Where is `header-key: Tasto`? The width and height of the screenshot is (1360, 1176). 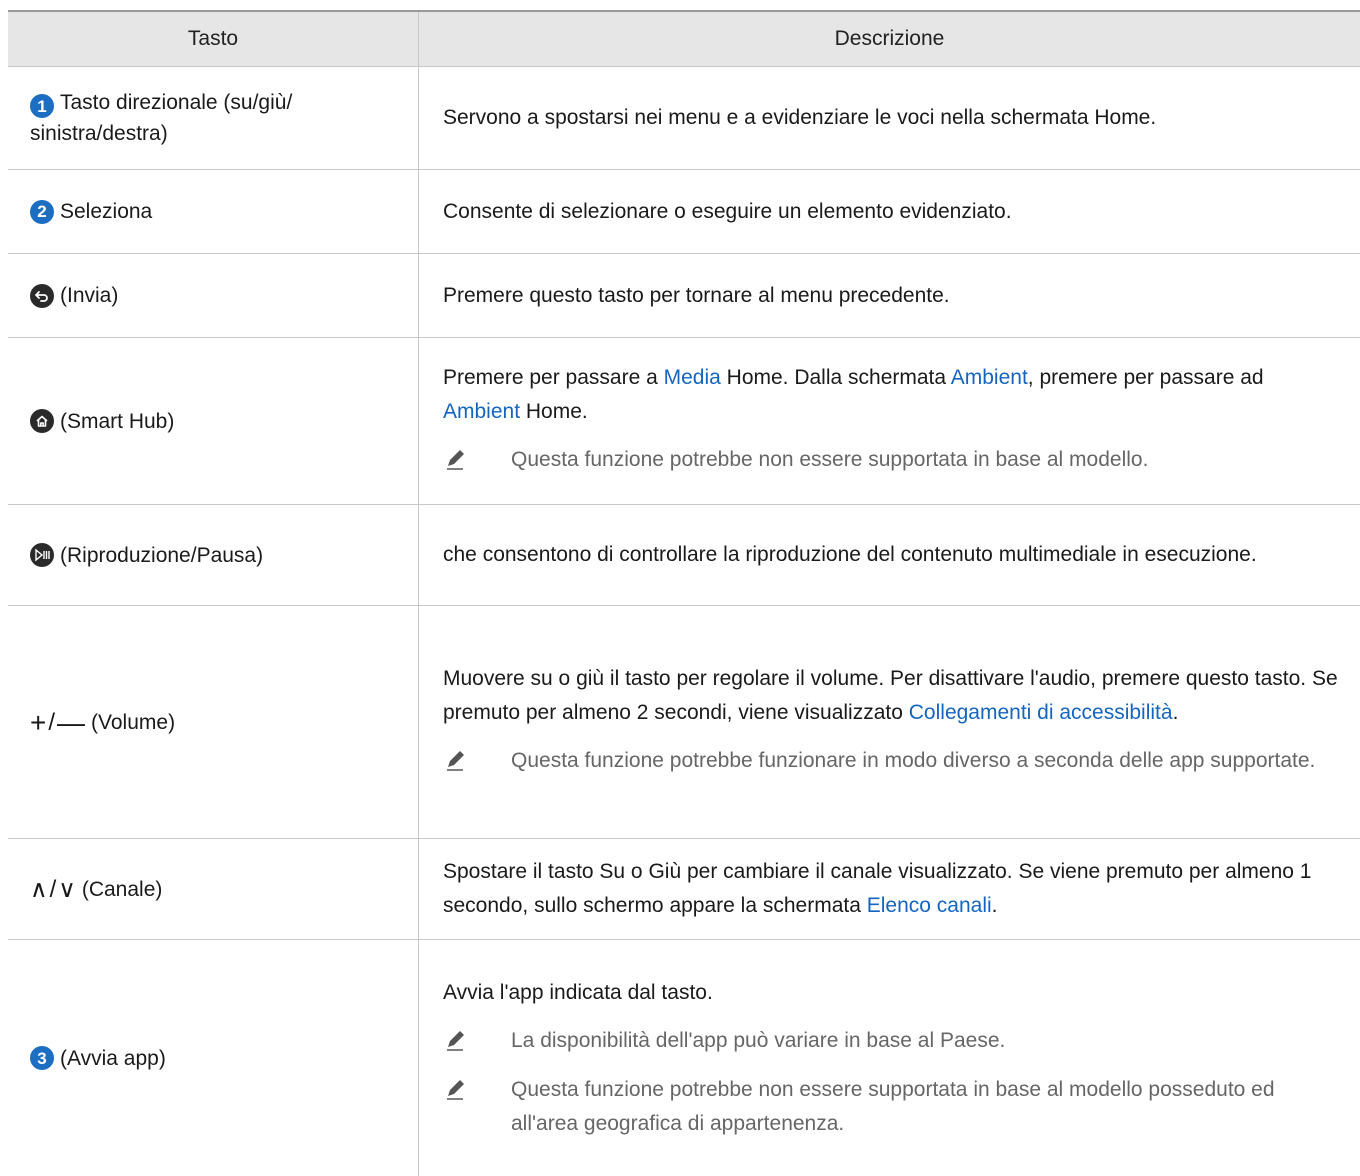 header-key: Tasto is located at coordinates (213, 38).